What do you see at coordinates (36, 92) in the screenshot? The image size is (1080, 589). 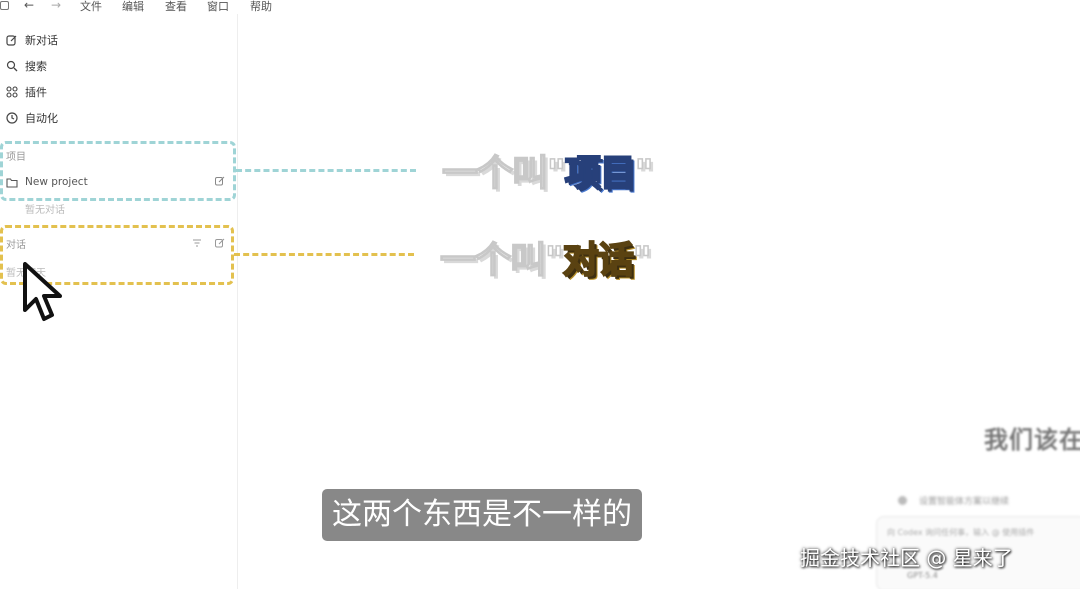 I see `sidebar-item-label: 插件` at bounding box center [36, 92].